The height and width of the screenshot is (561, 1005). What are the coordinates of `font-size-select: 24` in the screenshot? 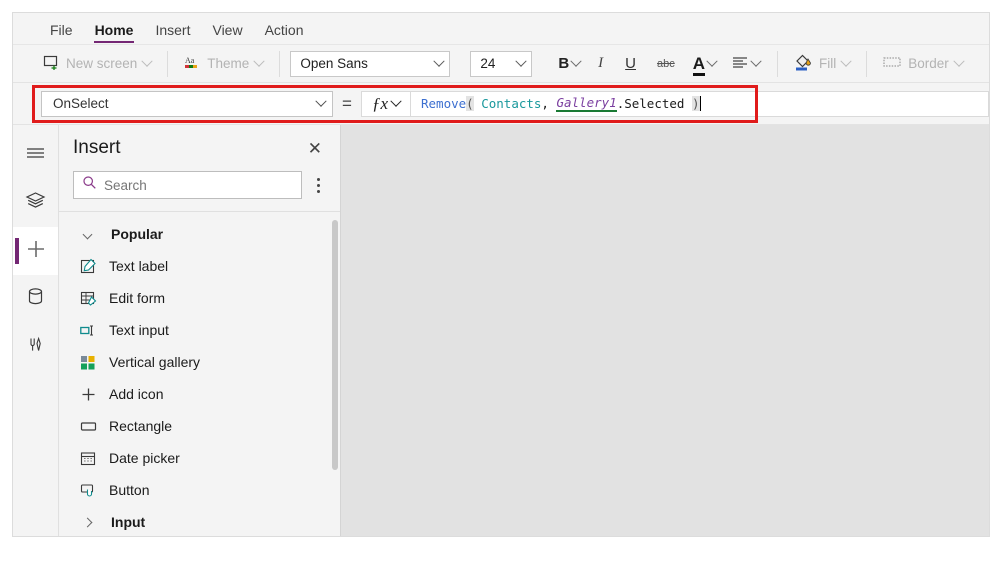 It's located at (501, 63).